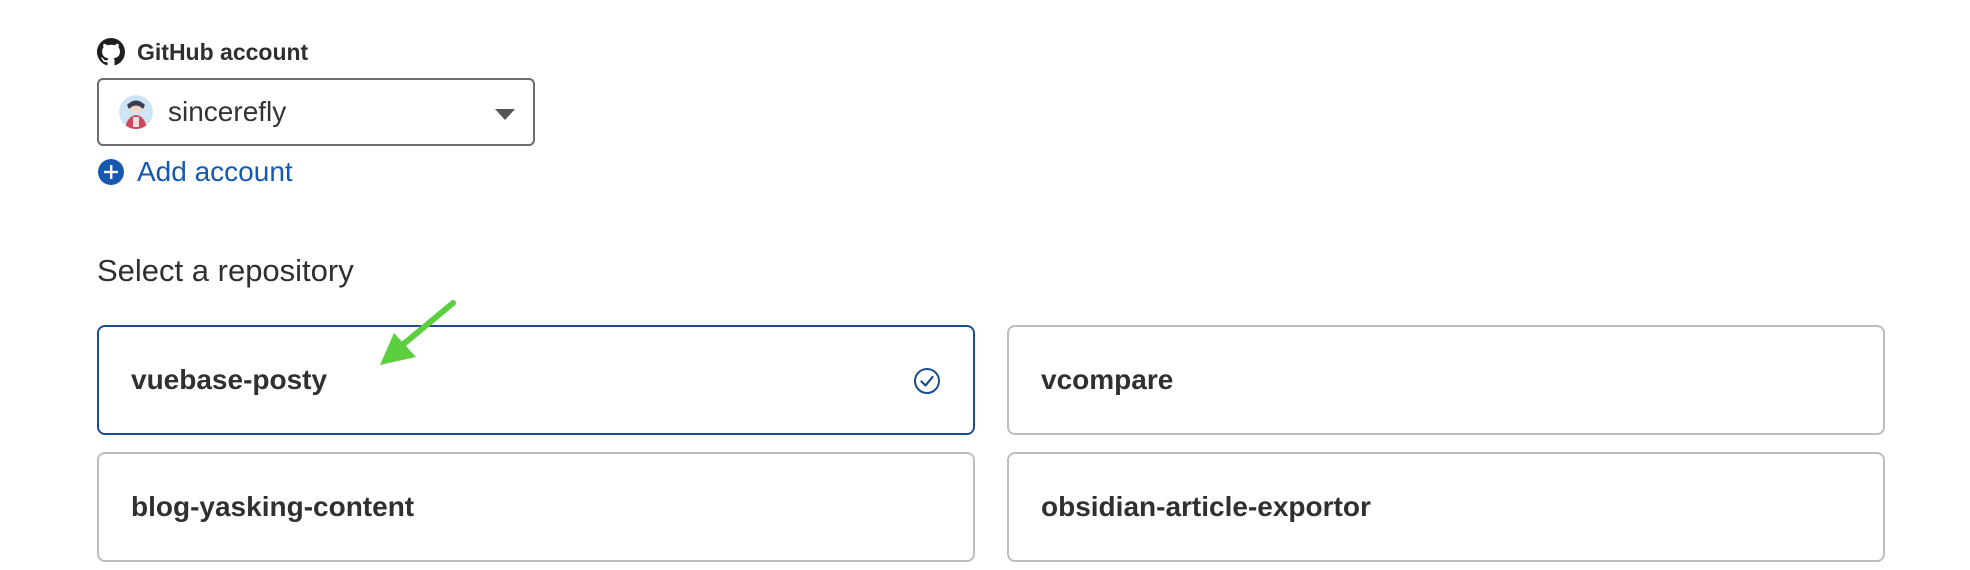 The height and width of the screenshot is (570, 1970). What do you see at coordinates (1206, 506) in the screenshot?
I see `repository-name: obsidian-article-exportor` at bounding box center [1206, 506].